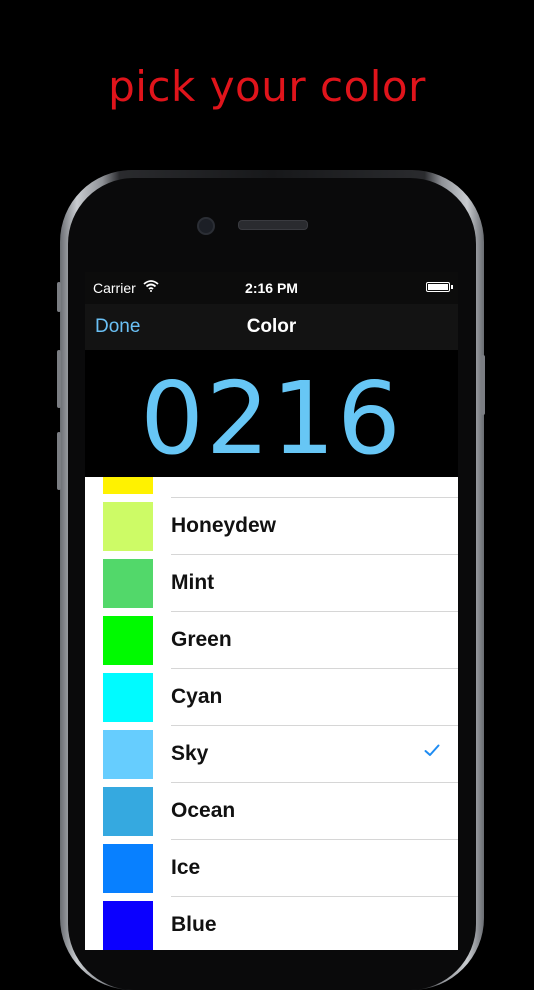  What do you see at coordinates (197, 696) in the screenshot?
I see `color-label: Cyan` at bounding box center [197, 696].